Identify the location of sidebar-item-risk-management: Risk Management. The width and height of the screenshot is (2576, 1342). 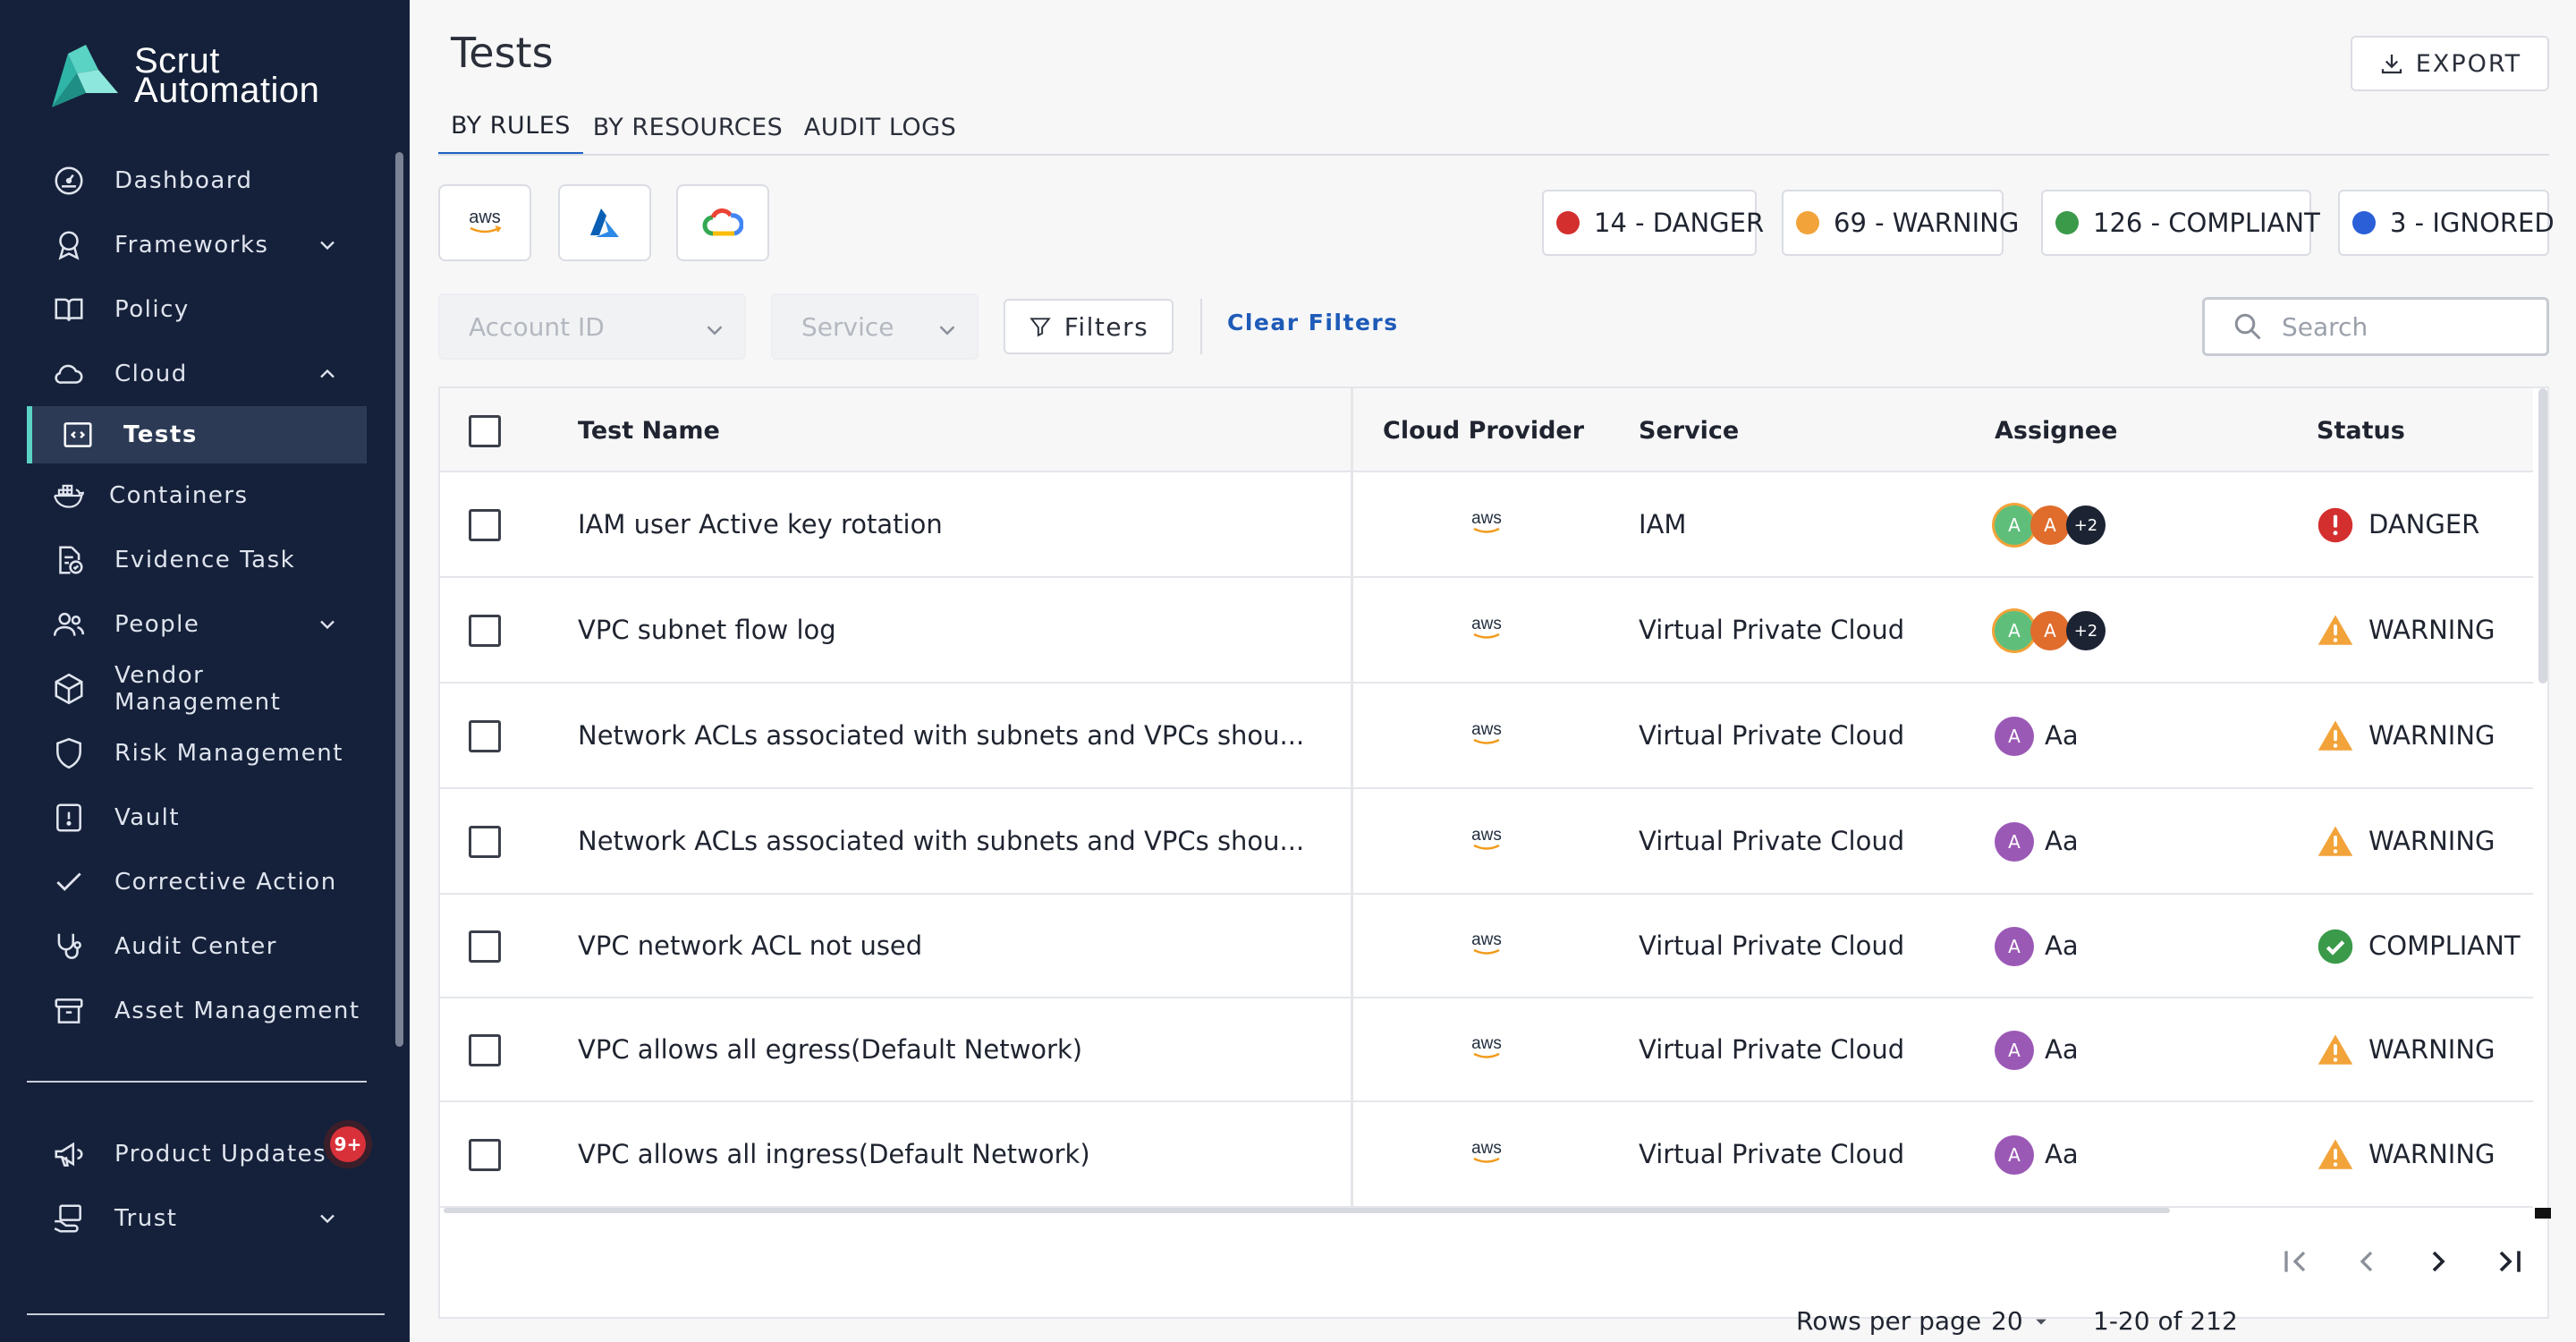
(197, 754).